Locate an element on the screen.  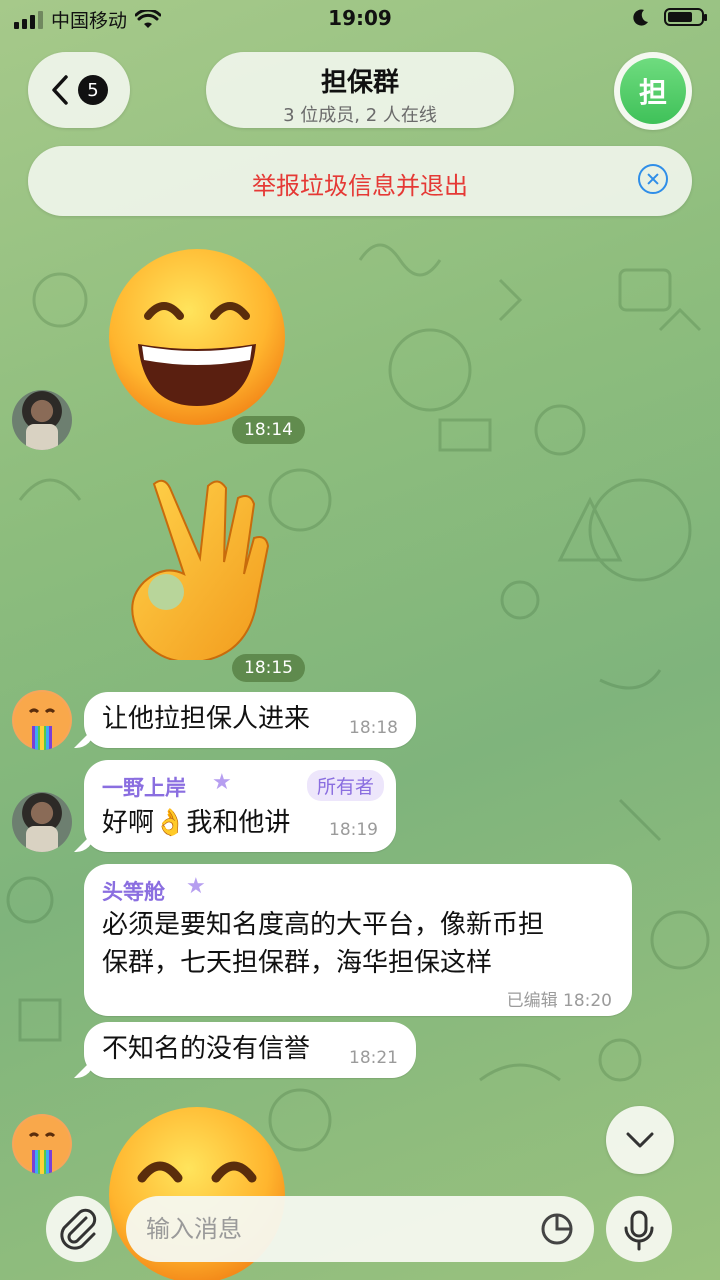
message-text: 让他拉担保人进来 is located at coordinates (206, 719).